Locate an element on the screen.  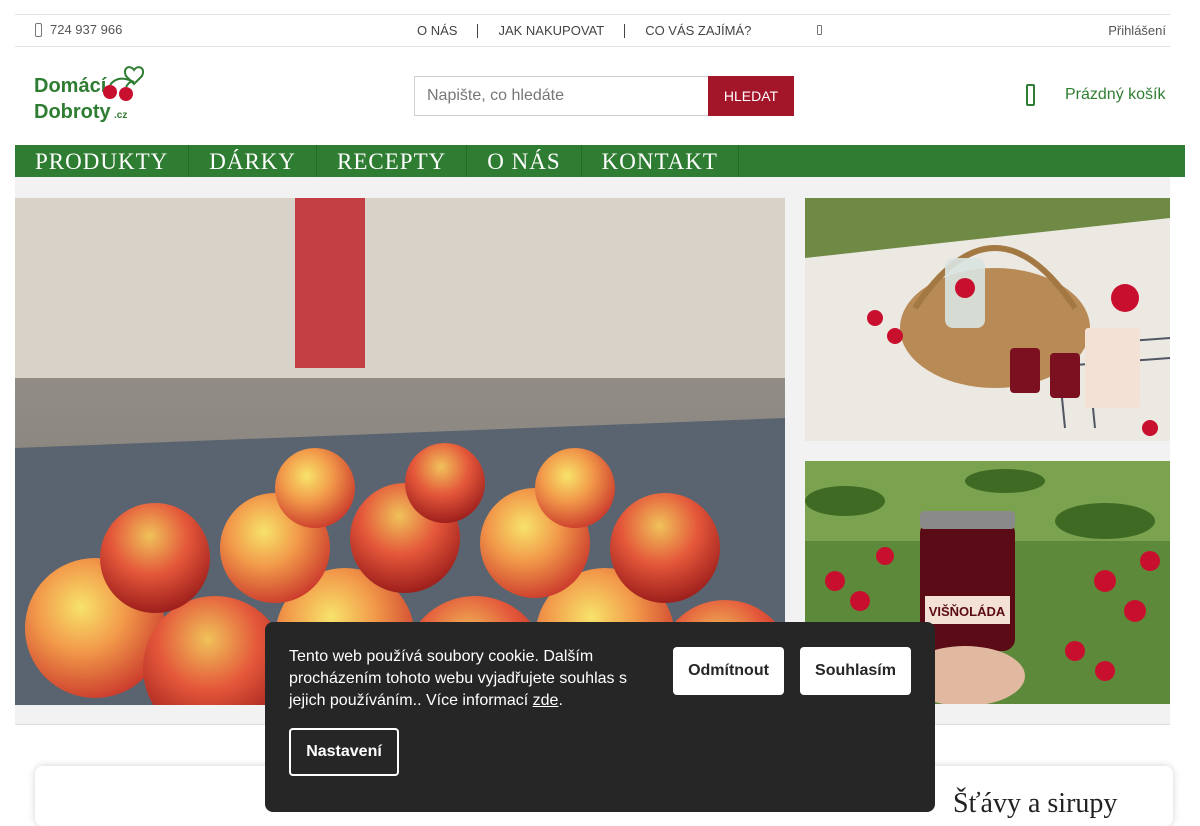
nav-item-gifts: DÁRKY is located at coordinates (253, 161).